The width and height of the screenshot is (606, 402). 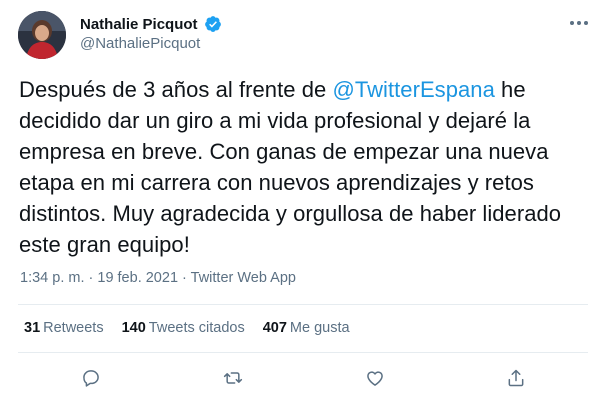 I want to click on tweet-text-segment: he, so click(x=510, y=89).